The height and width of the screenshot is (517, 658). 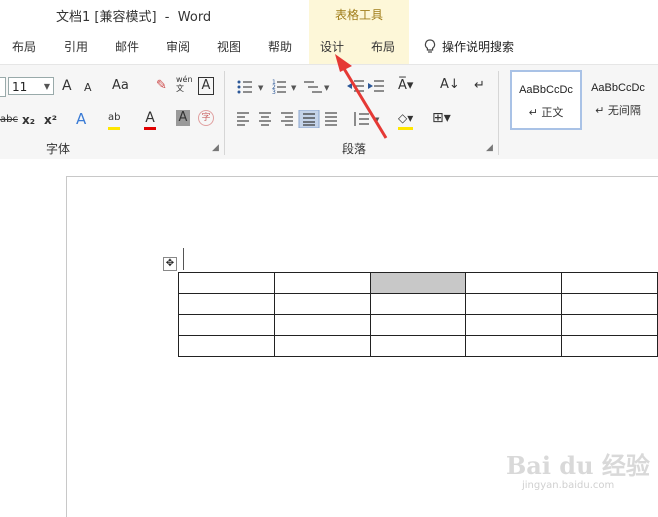 I want to click on tell-me-label: 操作说明搜索, so click(x=478, y=47).